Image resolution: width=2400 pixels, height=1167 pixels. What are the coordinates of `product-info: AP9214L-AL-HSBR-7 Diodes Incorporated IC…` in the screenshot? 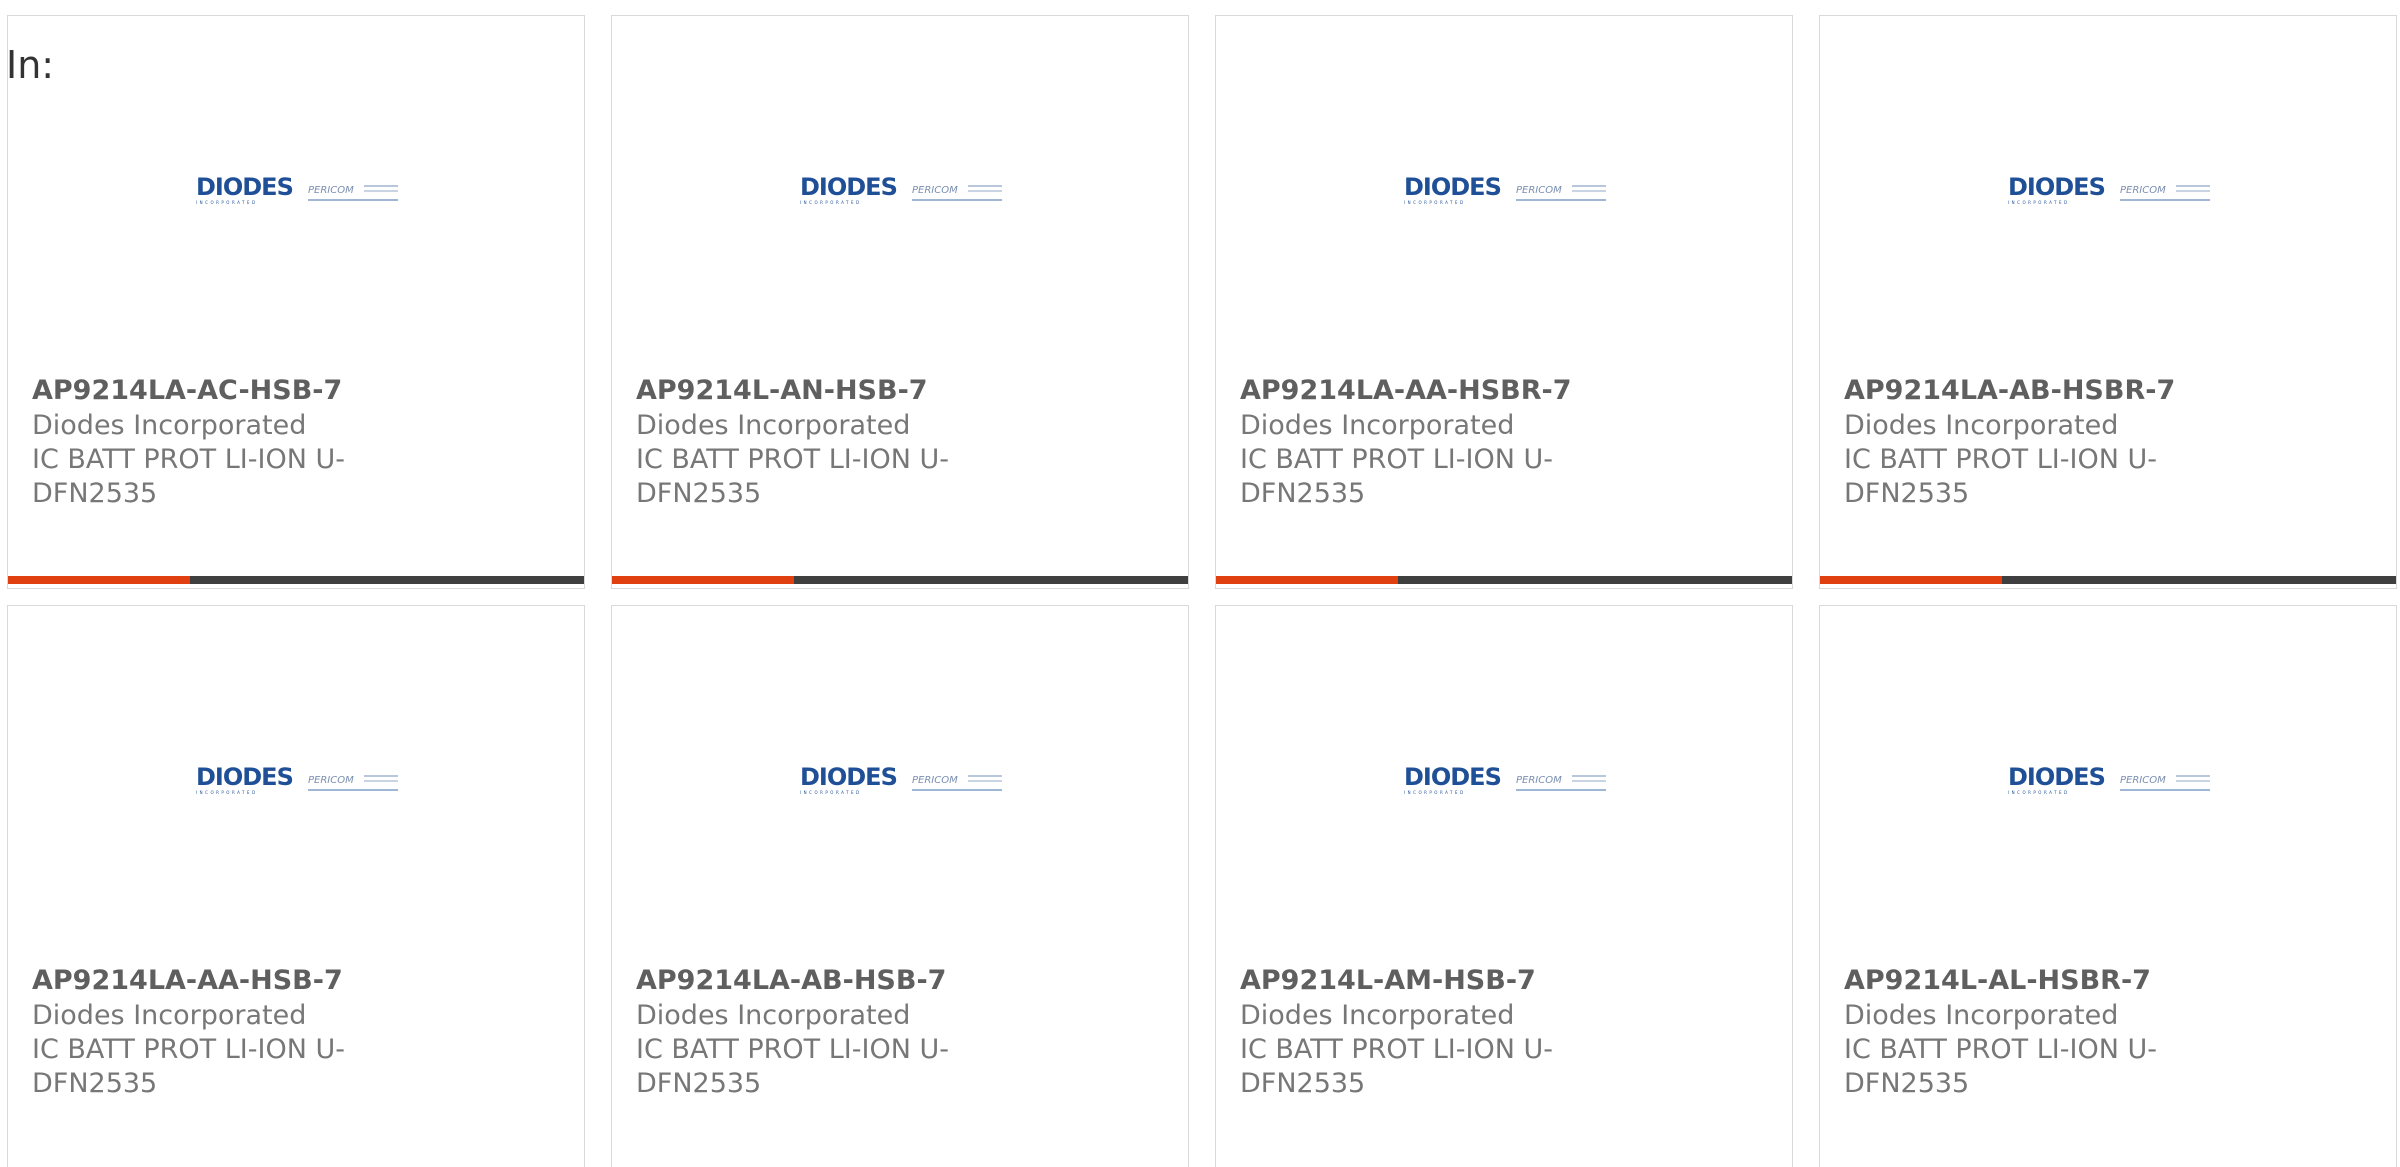 It's located at (2024, 1032).